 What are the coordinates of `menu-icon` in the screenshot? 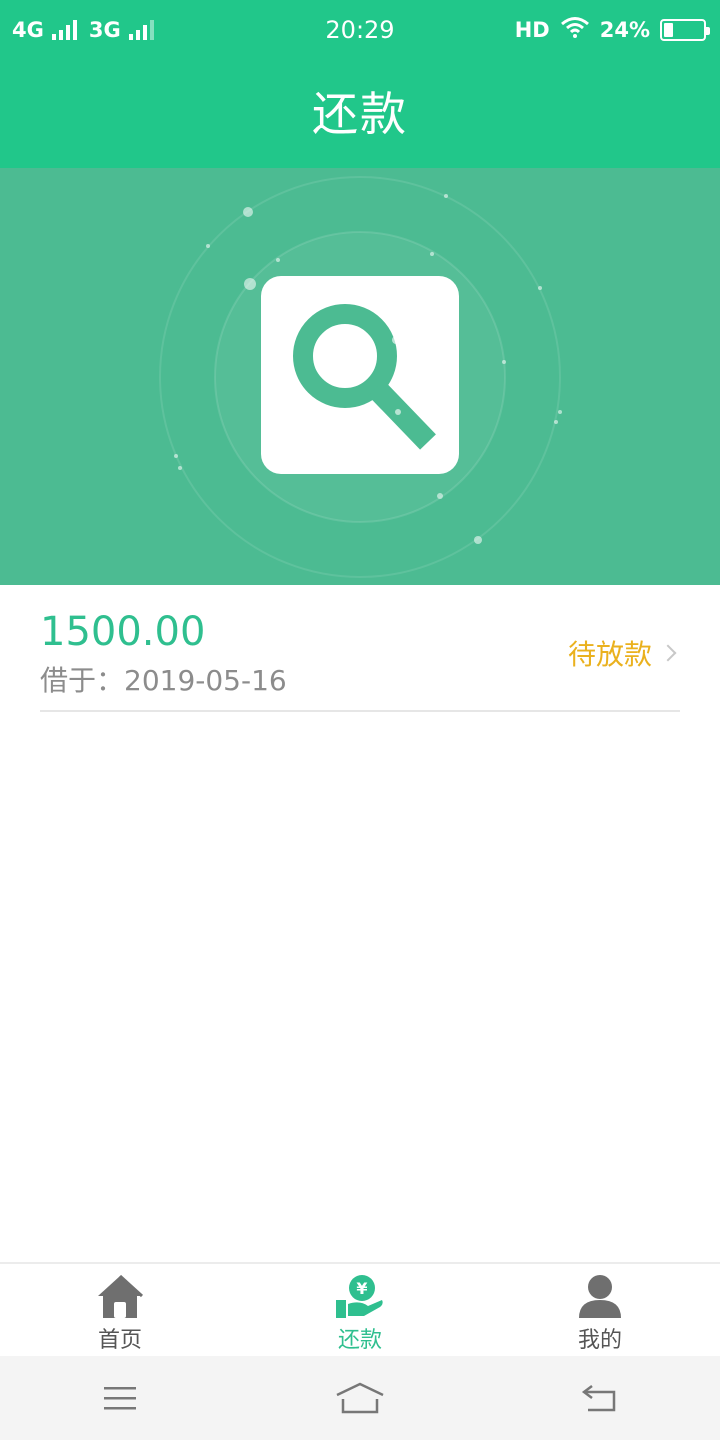 It's located at (120, 1398).